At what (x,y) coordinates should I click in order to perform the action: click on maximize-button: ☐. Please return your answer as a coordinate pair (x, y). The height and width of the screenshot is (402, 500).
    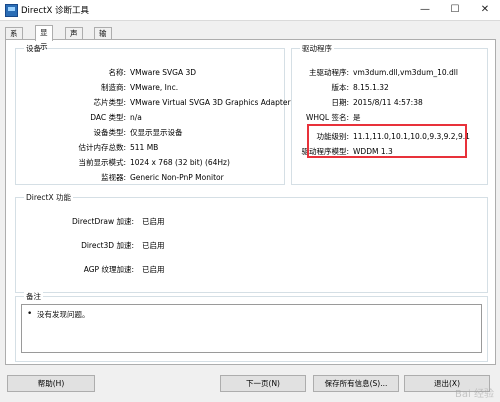
    Looking at the image, I should click on (455, 10).